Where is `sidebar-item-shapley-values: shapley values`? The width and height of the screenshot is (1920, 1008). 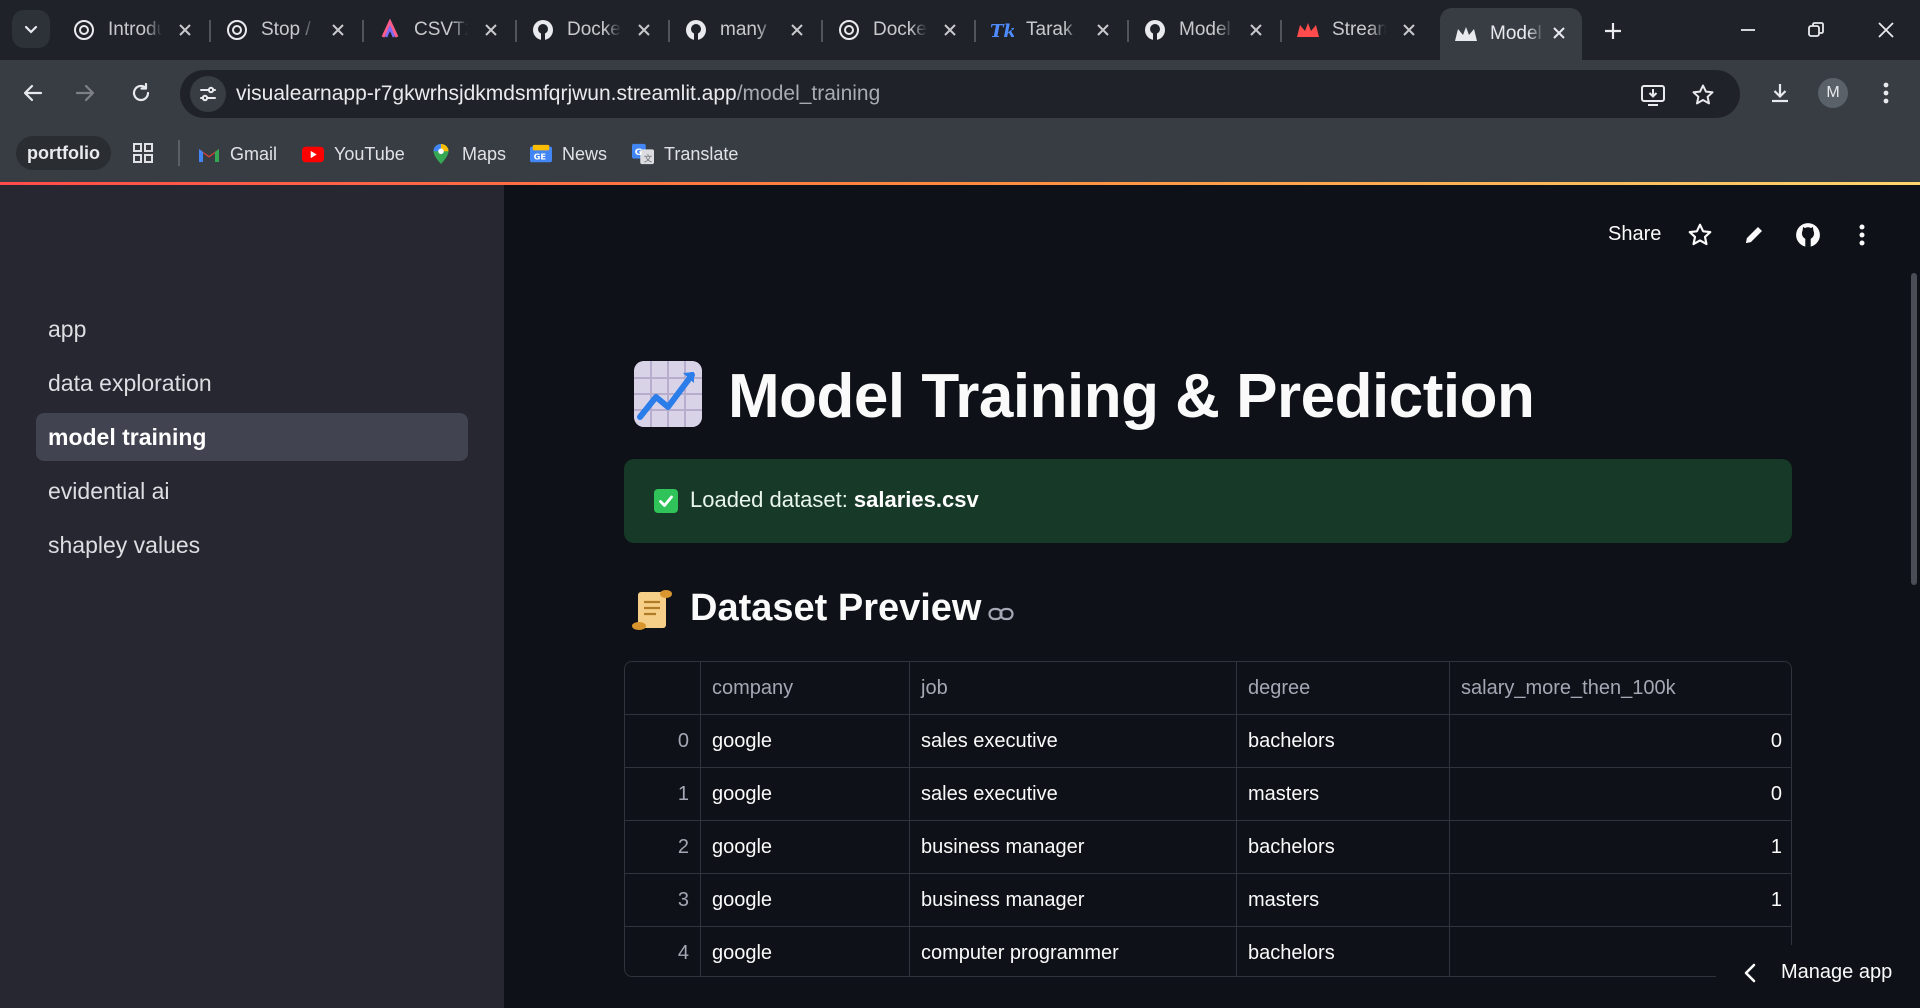
sidebar-item-shapley-values: shapley values is located at coordinates (252, 545).